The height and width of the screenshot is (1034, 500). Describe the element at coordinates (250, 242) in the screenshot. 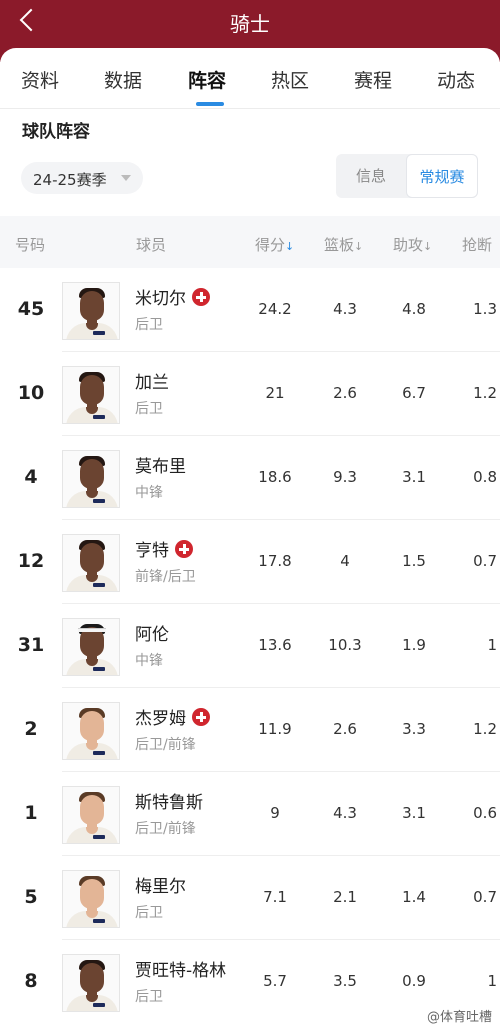

I see `table-header: 号码 球员 得分↓ 篮板↓ 助攻↓ 抢断` at that location.